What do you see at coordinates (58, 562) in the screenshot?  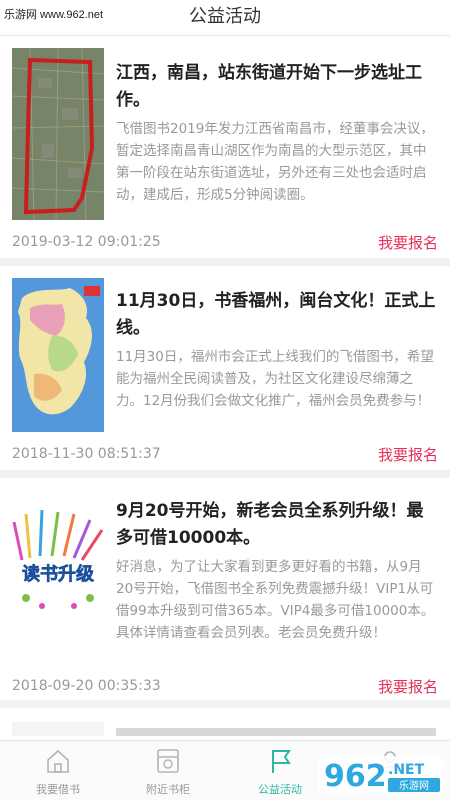 I see `upgrade-promo-image: 读书升级` at bounding box center [58, 562].